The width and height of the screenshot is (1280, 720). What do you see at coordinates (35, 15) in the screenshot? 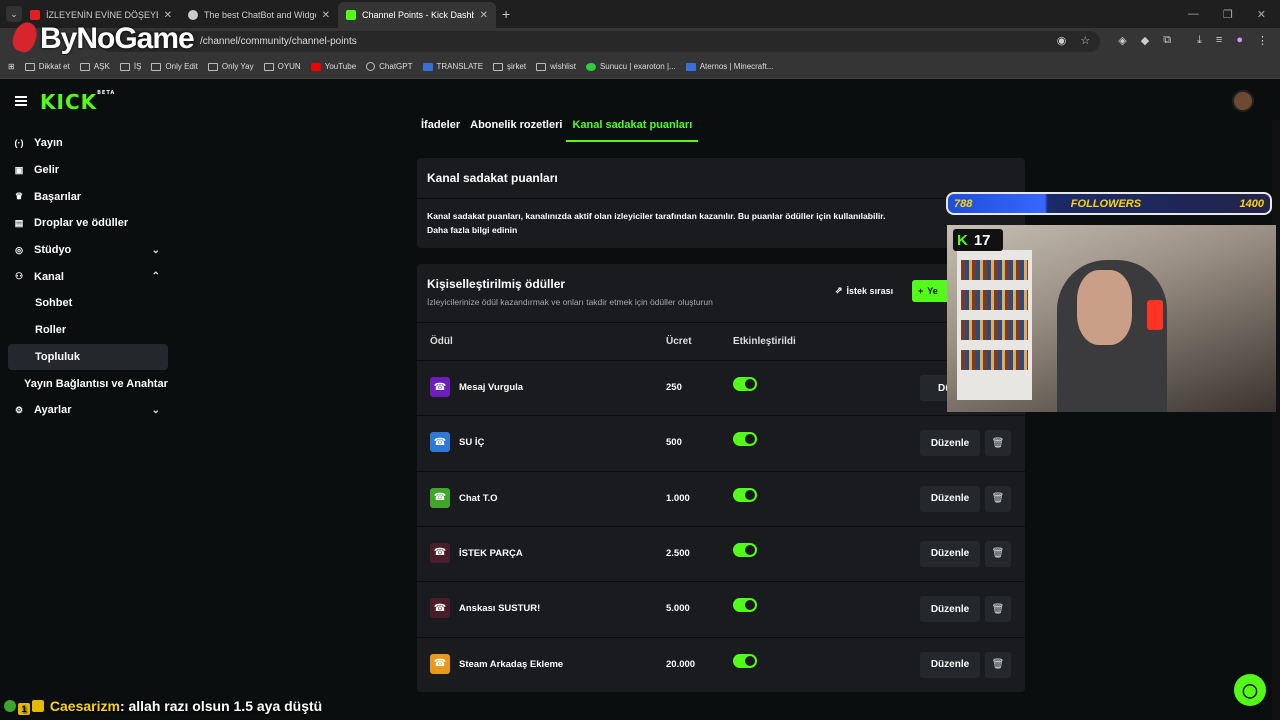
I see `youtube-favicon-icon` at bounding box center [35, 15].